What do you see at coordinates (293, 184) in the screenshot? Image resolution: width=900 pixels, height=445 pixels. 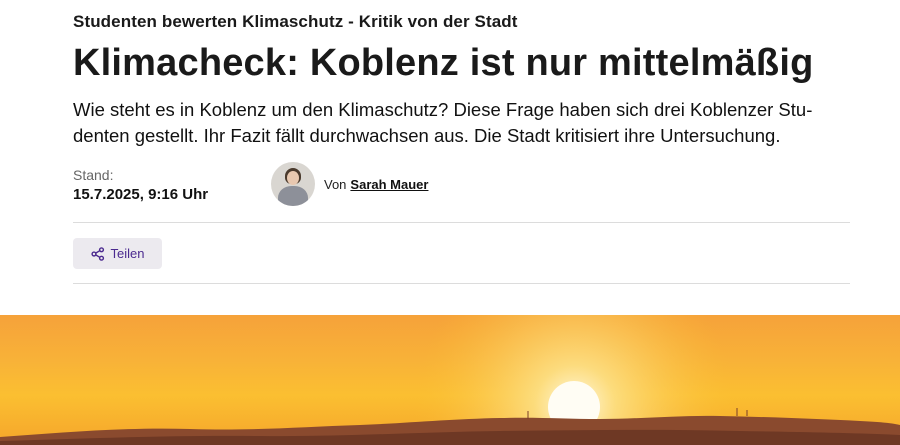 I see `author-avatar` at bounding box center [293, 184].